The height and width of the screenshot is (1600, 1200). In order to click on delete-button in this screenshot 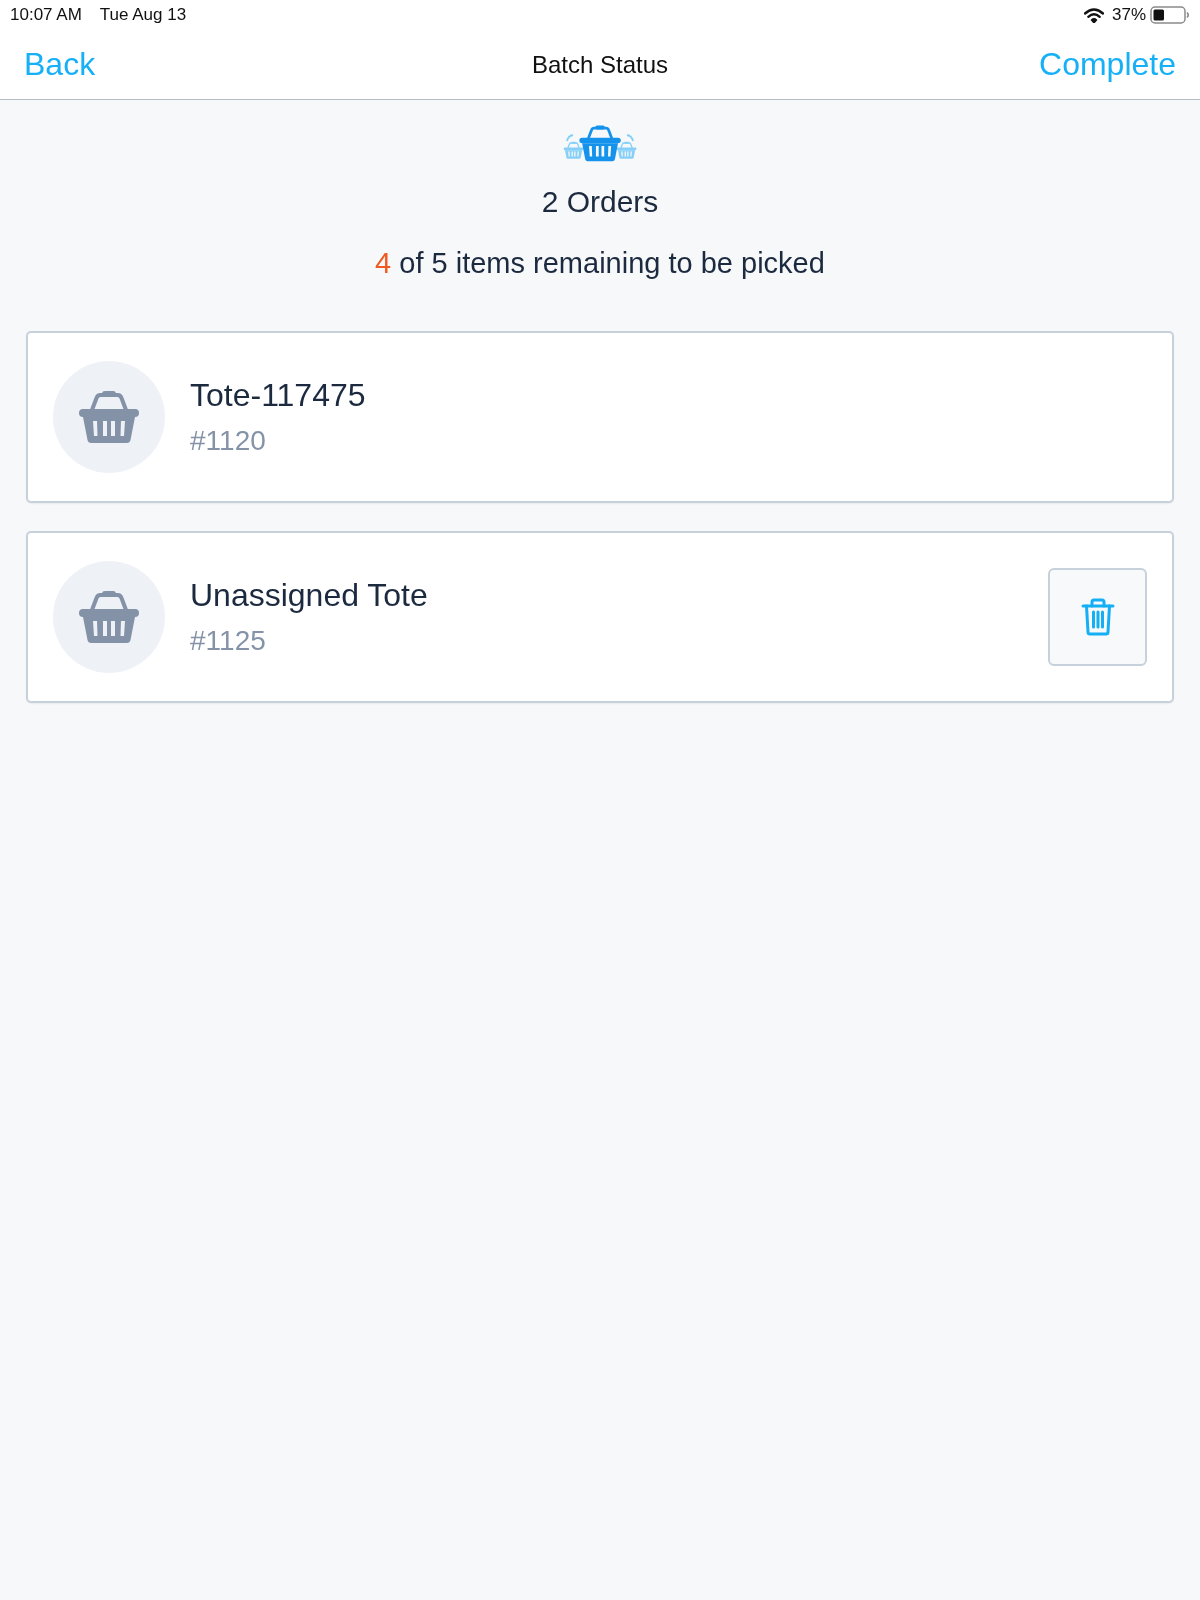, I will do `click(1097, 616)`.